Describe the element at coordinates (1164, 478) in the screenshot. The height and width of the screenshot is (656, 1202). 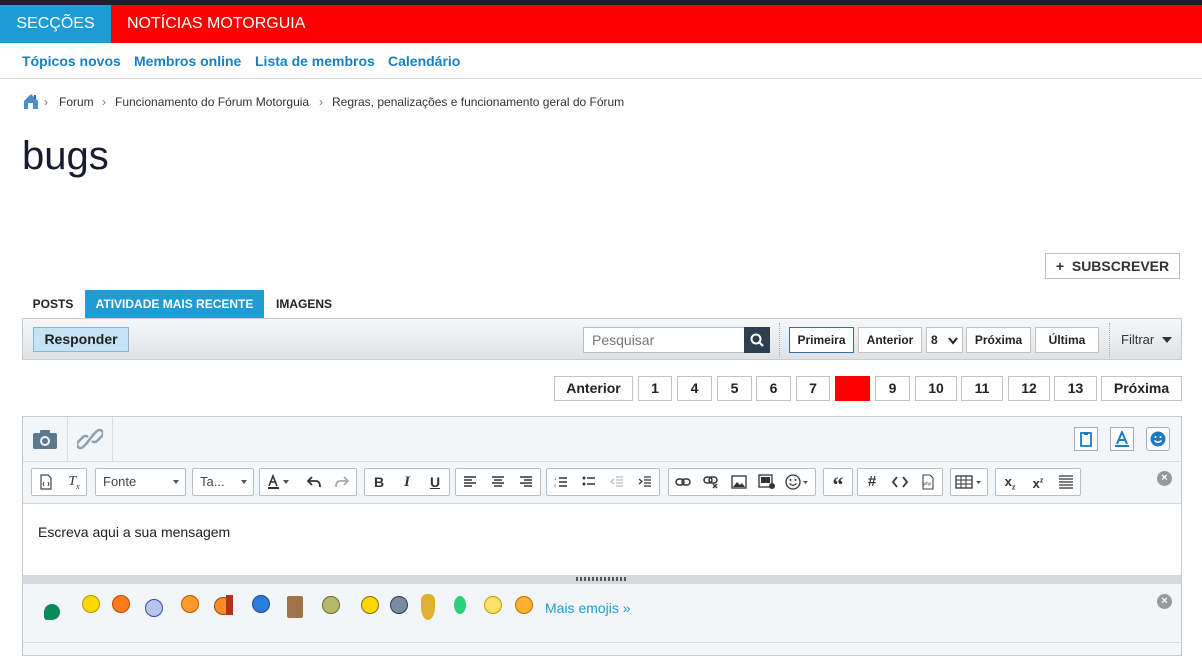
I see `close-toolbar-icon: ×` at that location.